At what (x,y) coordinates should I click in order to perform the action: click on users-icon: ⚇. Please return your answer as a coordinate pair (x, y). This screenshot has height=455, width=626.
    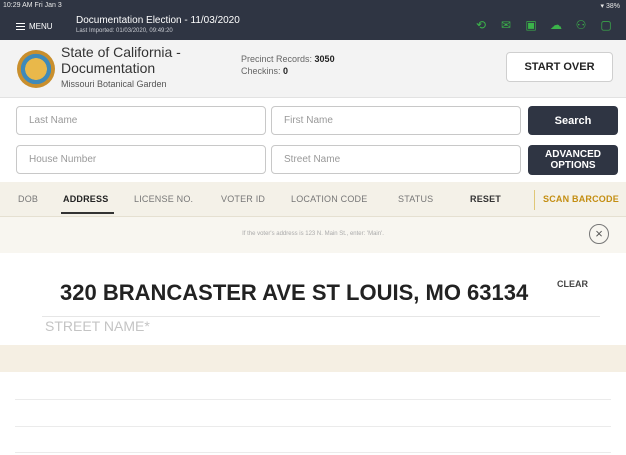
    Looking at the image, I should click on (581, 25).